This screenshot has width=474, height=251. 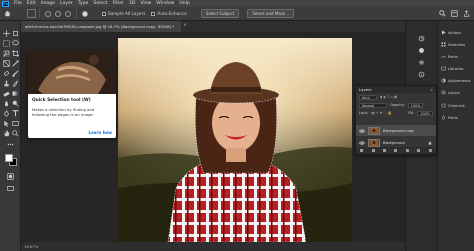 What do you see at coordinates (85, 13) in the screenshot?
I see `brush-size-icon` at bounding box center [85, 13].